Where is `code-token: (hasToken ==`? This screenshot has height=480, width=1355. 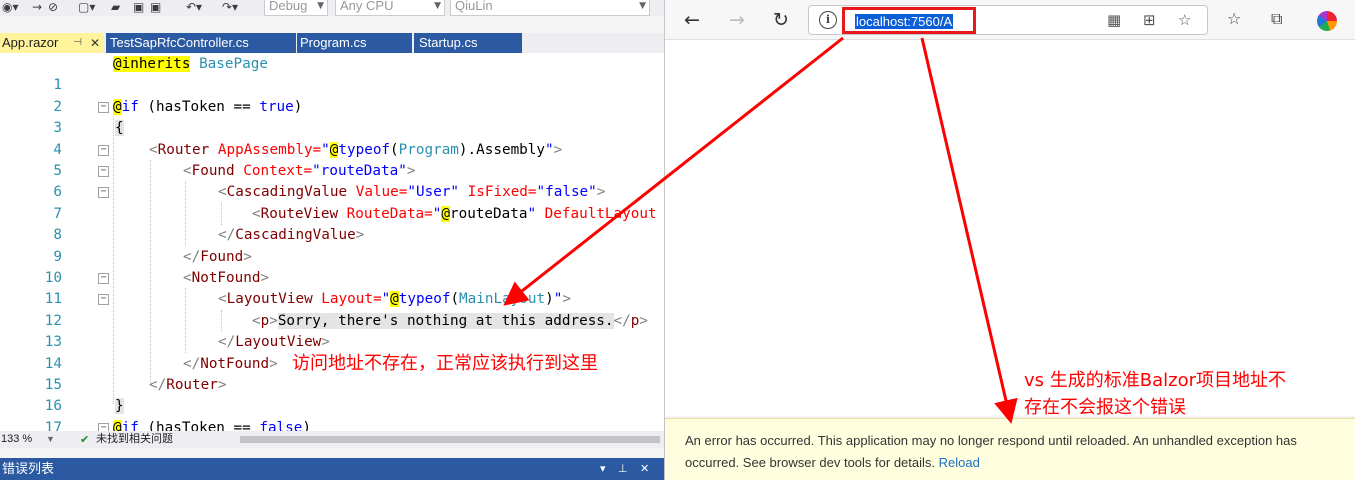 code-token: (hasToken == is located at coordinates (199, 425).